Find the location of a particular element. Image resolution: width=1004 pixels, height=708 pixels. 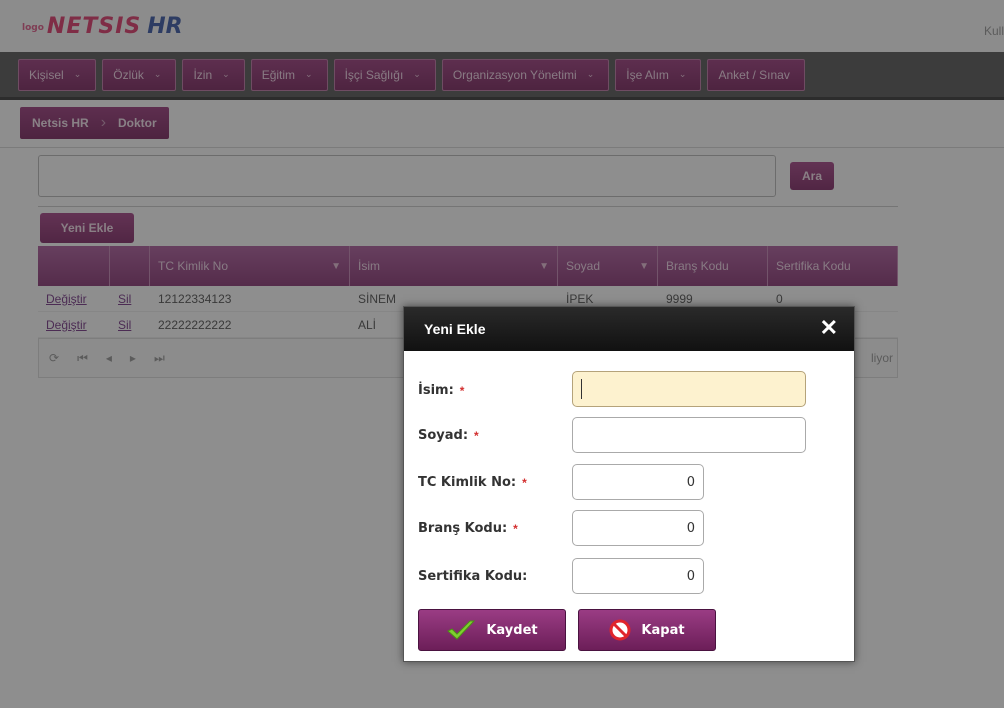

form-row-brans: Branş Kodu: * is located at coordinates (468, 528).